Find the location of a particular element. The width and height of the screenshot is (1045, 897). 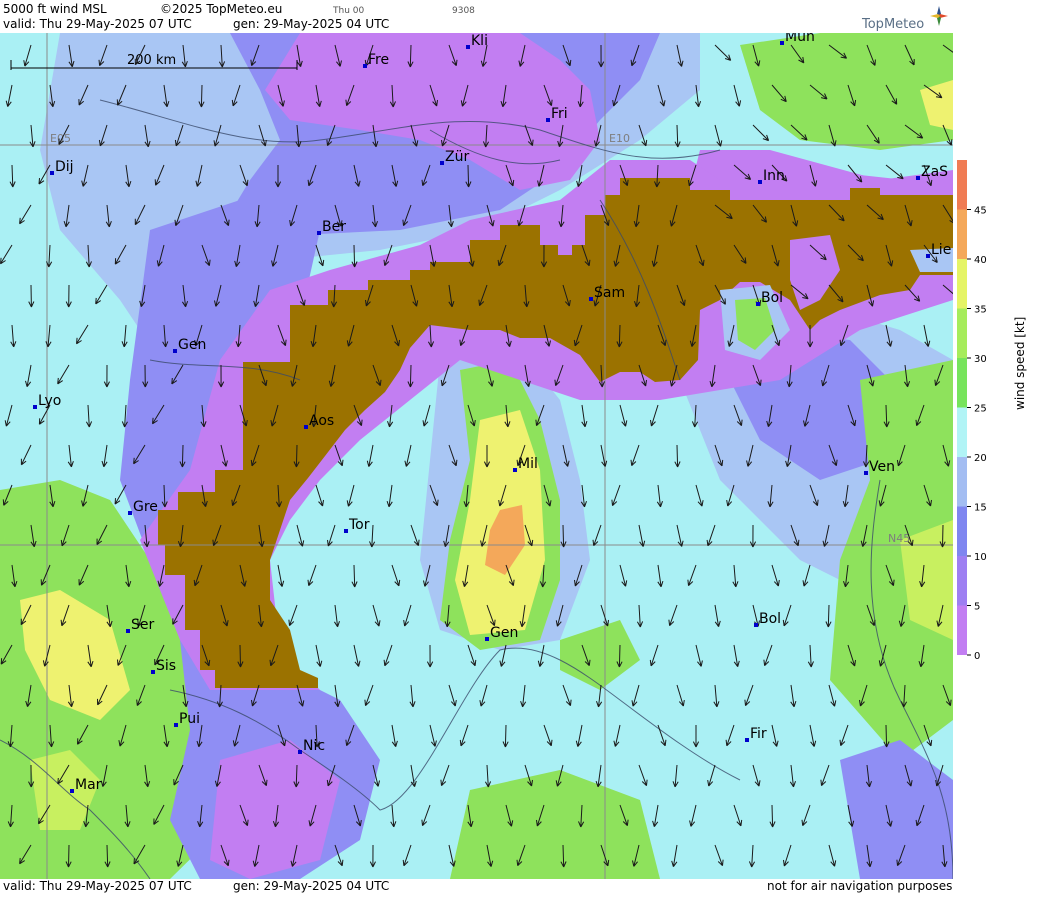

city-label: Dij is located at coordinates (64, 167).